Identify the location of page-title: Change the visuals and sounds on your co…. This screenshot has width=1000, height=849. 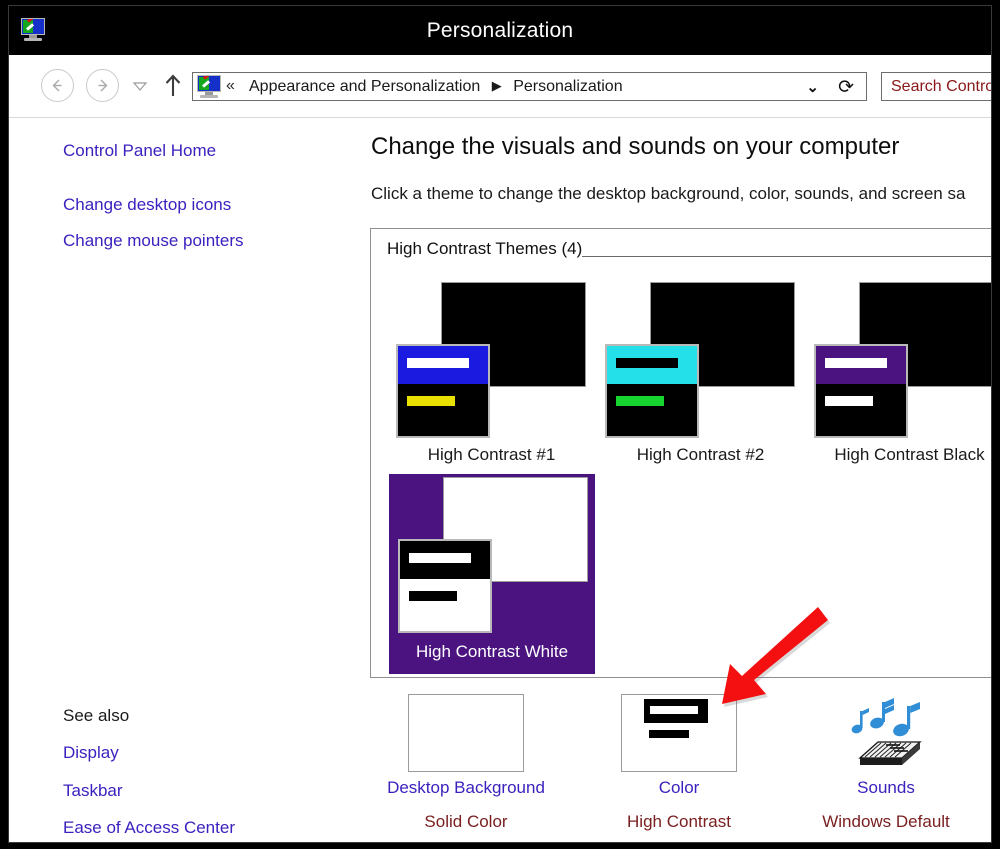
(635, 146).